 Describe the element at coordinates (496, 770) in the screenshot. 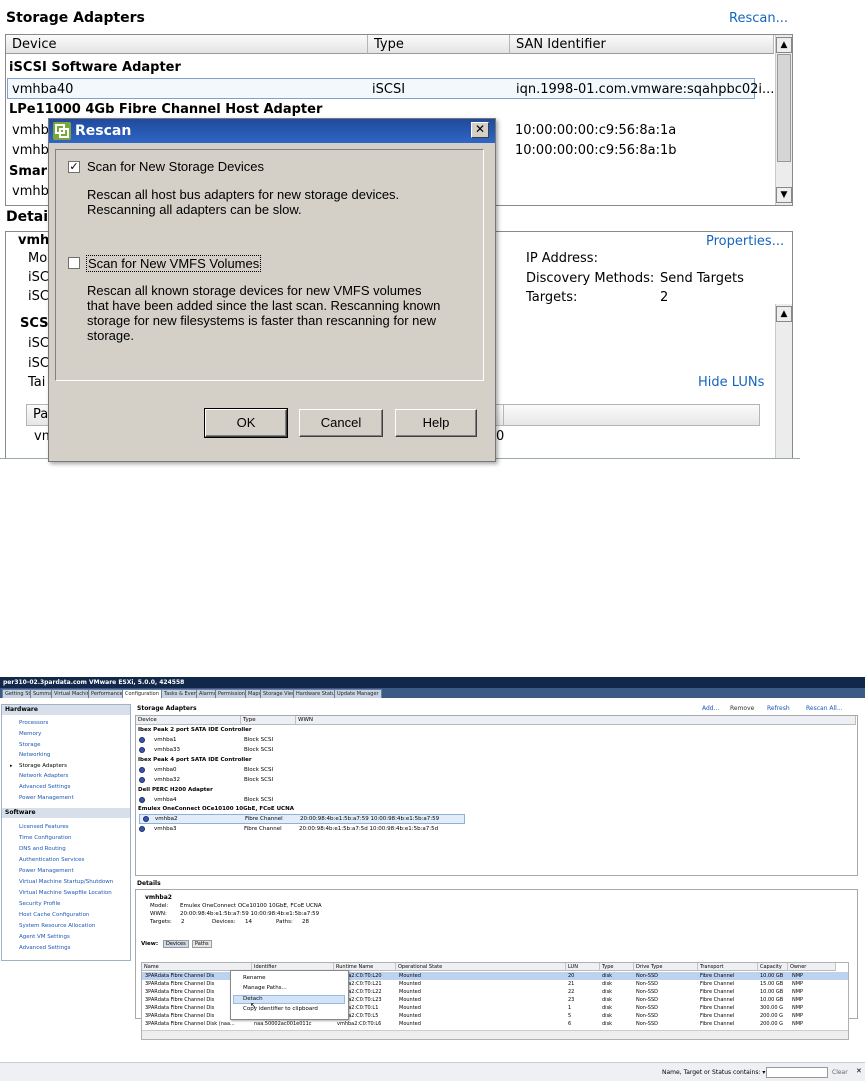

I see `adapter-row: vmhba0 Block SCSI` at that location.